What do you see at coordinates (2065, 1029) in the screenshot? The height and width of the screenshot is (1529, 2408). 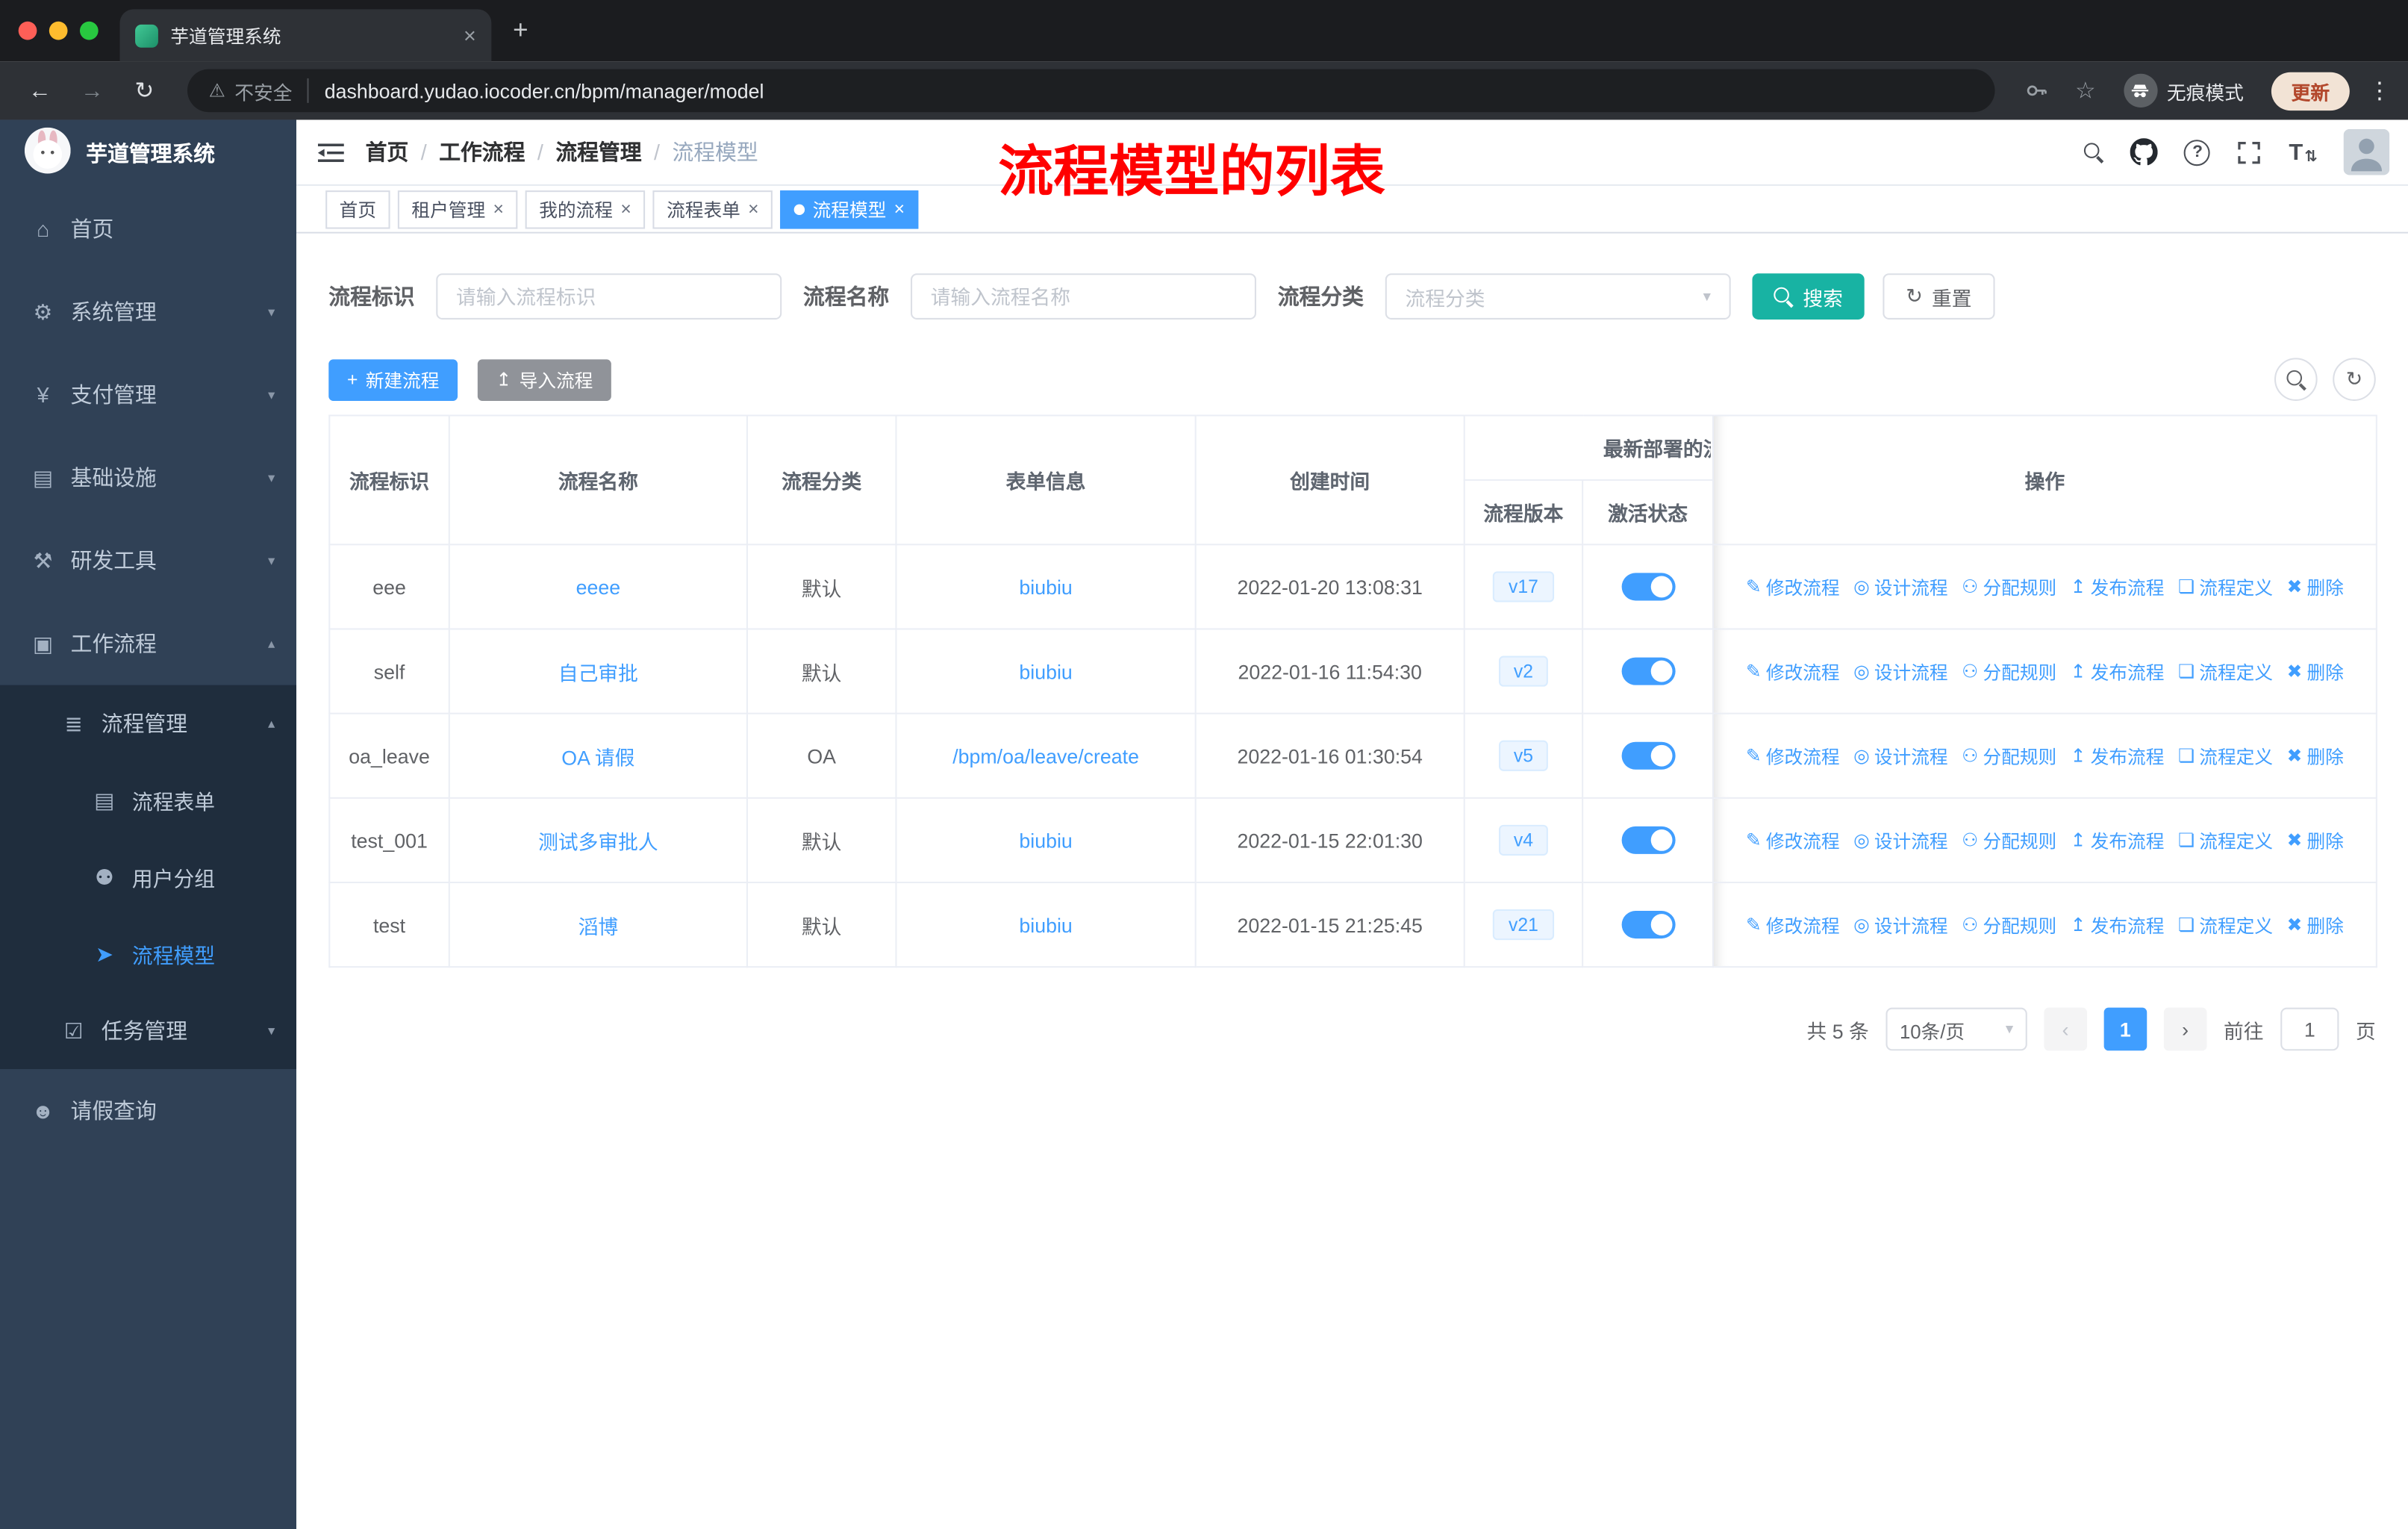 I see `prev-page-button: ‹` at bounding box center [2065, 1029].